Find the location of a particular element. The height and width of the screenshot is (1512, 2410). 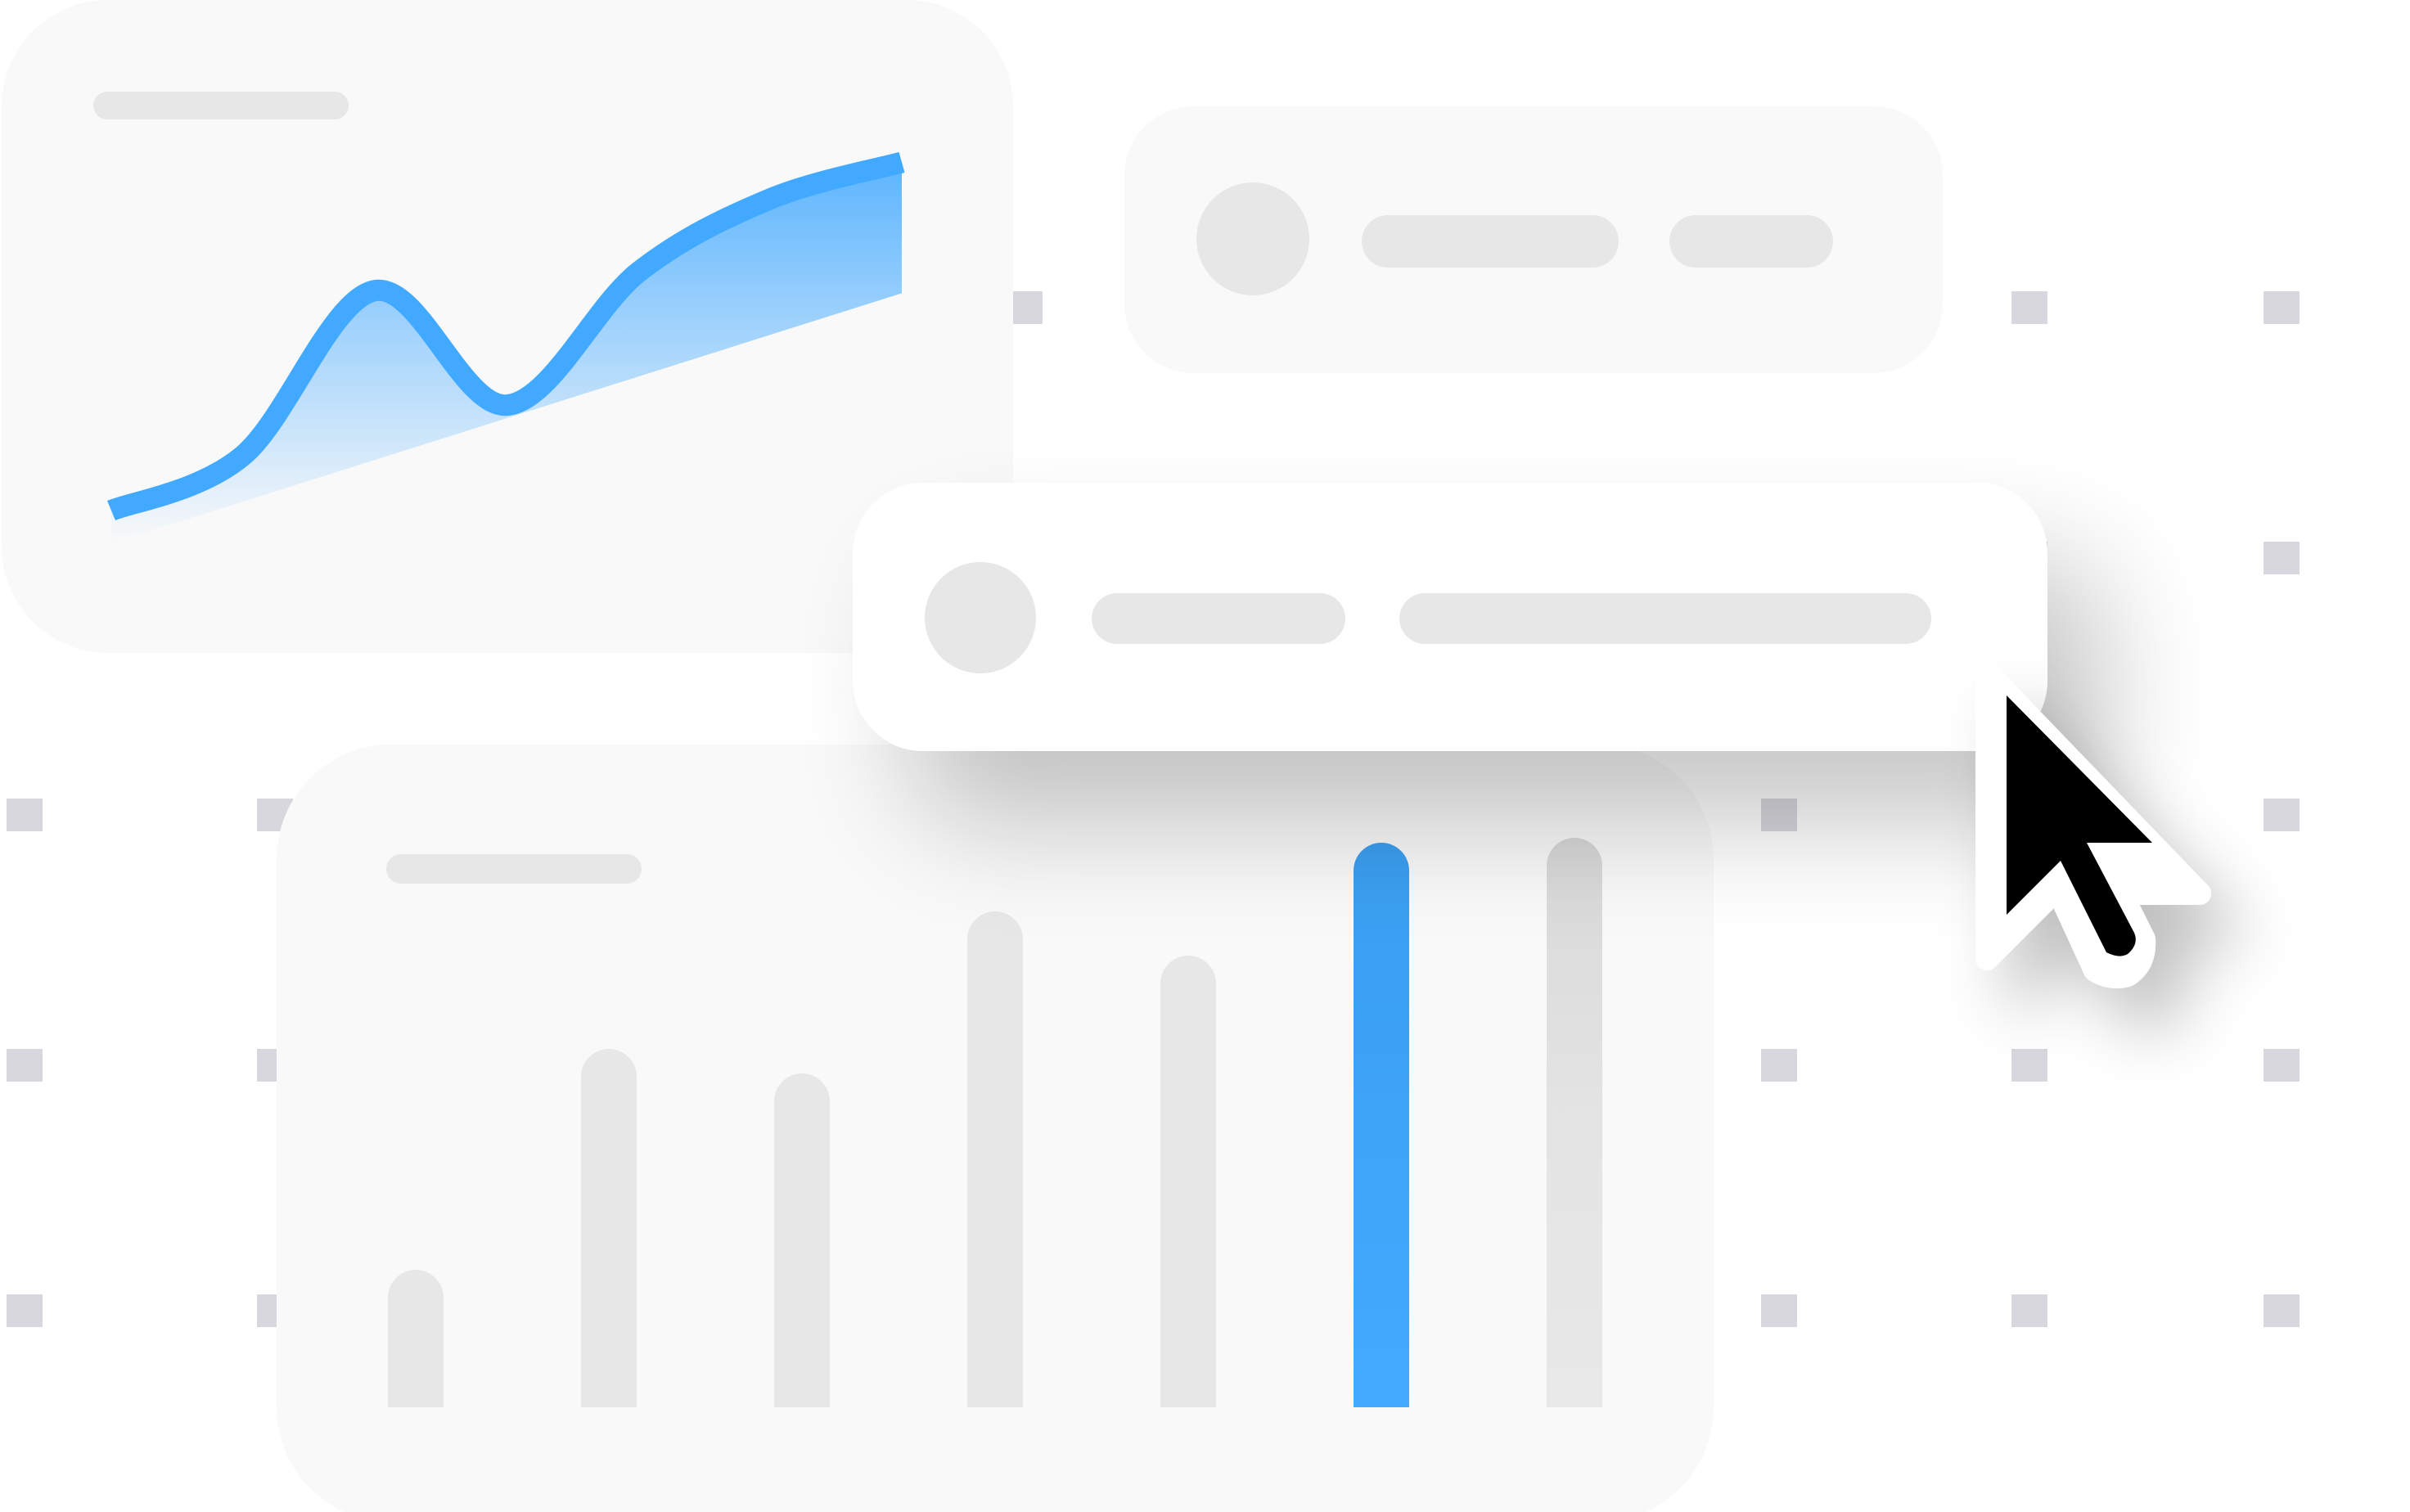

list-card-front is located at coordinates (1450, 617).